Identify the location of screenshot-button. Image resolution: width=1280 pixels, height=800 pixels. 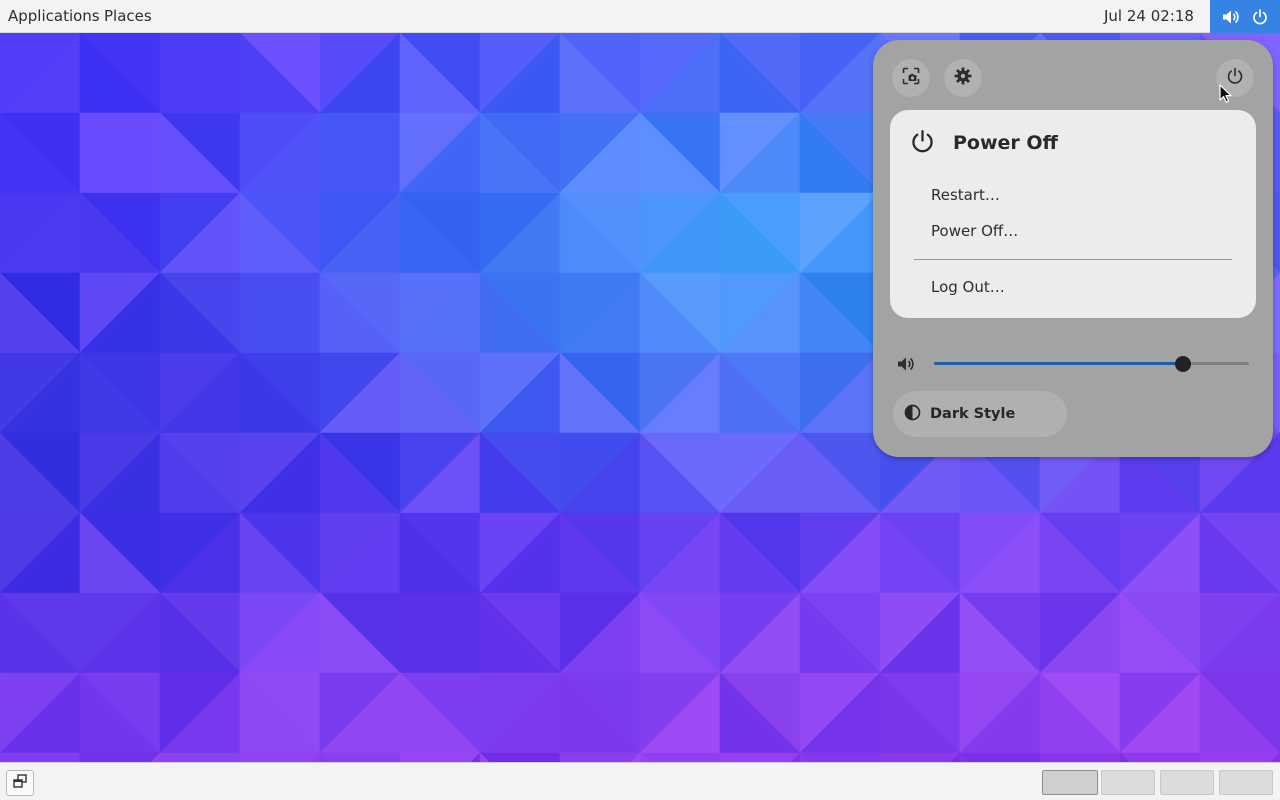
(911, 78).